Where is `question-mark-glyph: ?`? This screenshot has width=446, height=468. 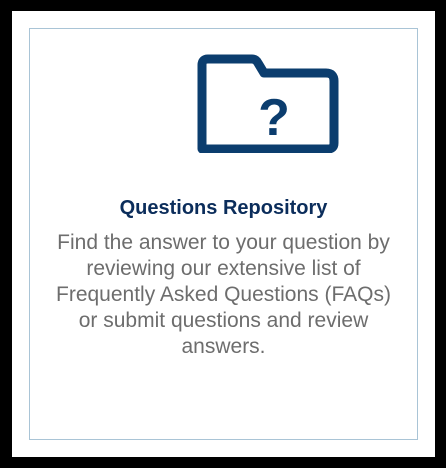
question-mark-glyph: ? is located at coordinates (274, 118).